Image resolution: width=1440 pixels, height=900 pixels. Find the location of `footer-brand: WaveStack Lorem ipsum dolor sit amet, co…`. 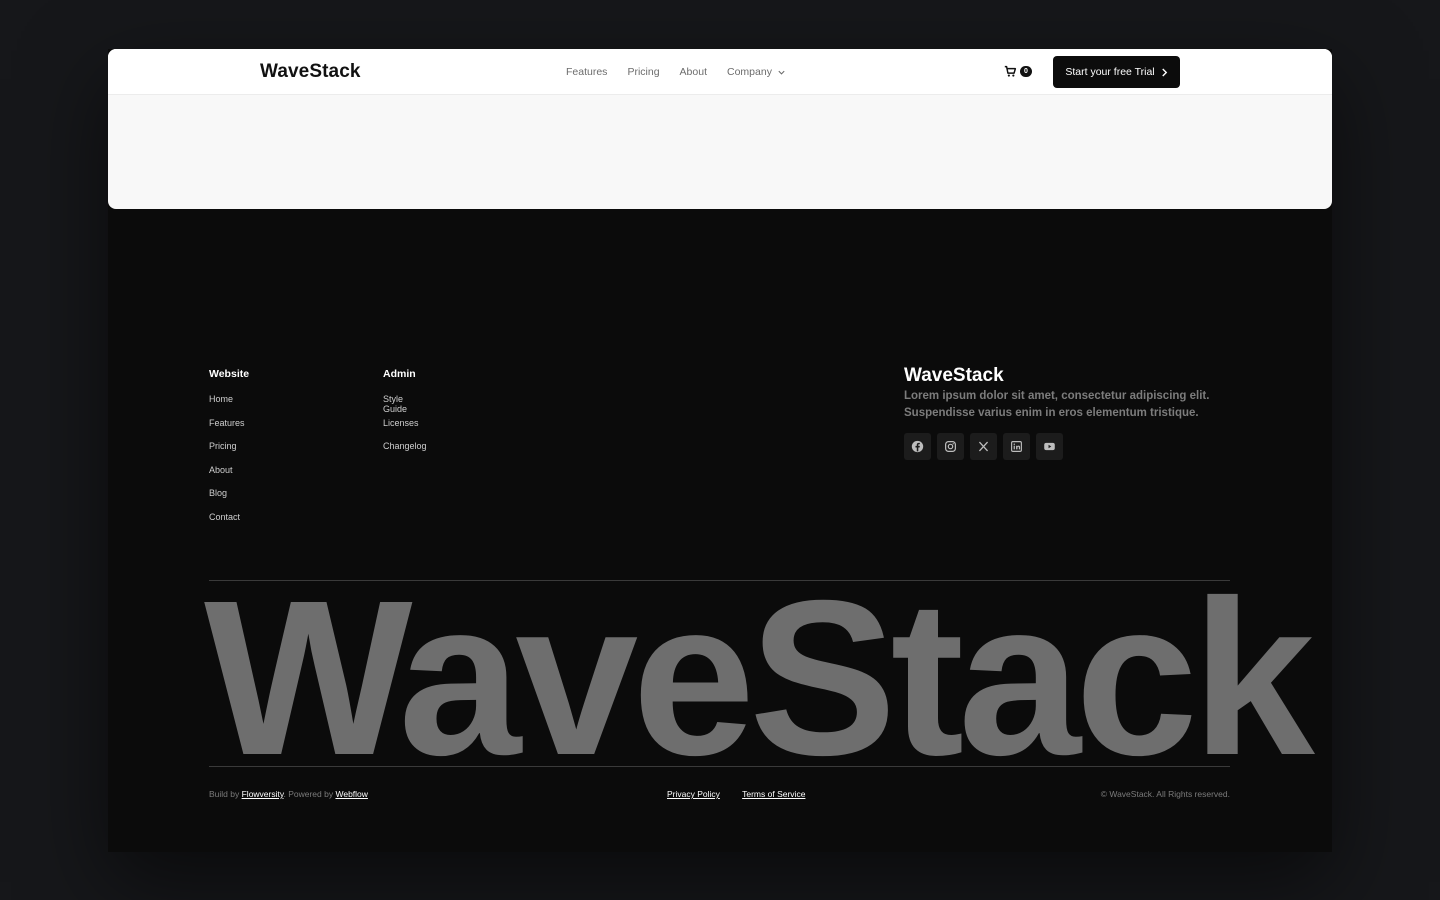

footer-brand: WaveStack Lorem ipsum dolor sit amet, co… is located at coordinates (1064, 412).